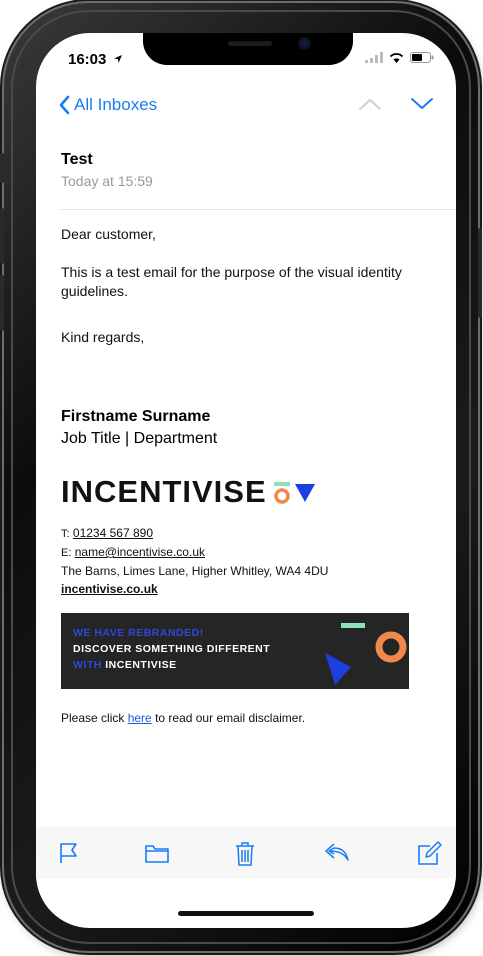 This screenshot has height=956, width=483. Describe the element at coordinates (108, 234) in the screenshot. I see `email-greeting: Dear customer,` at that location.